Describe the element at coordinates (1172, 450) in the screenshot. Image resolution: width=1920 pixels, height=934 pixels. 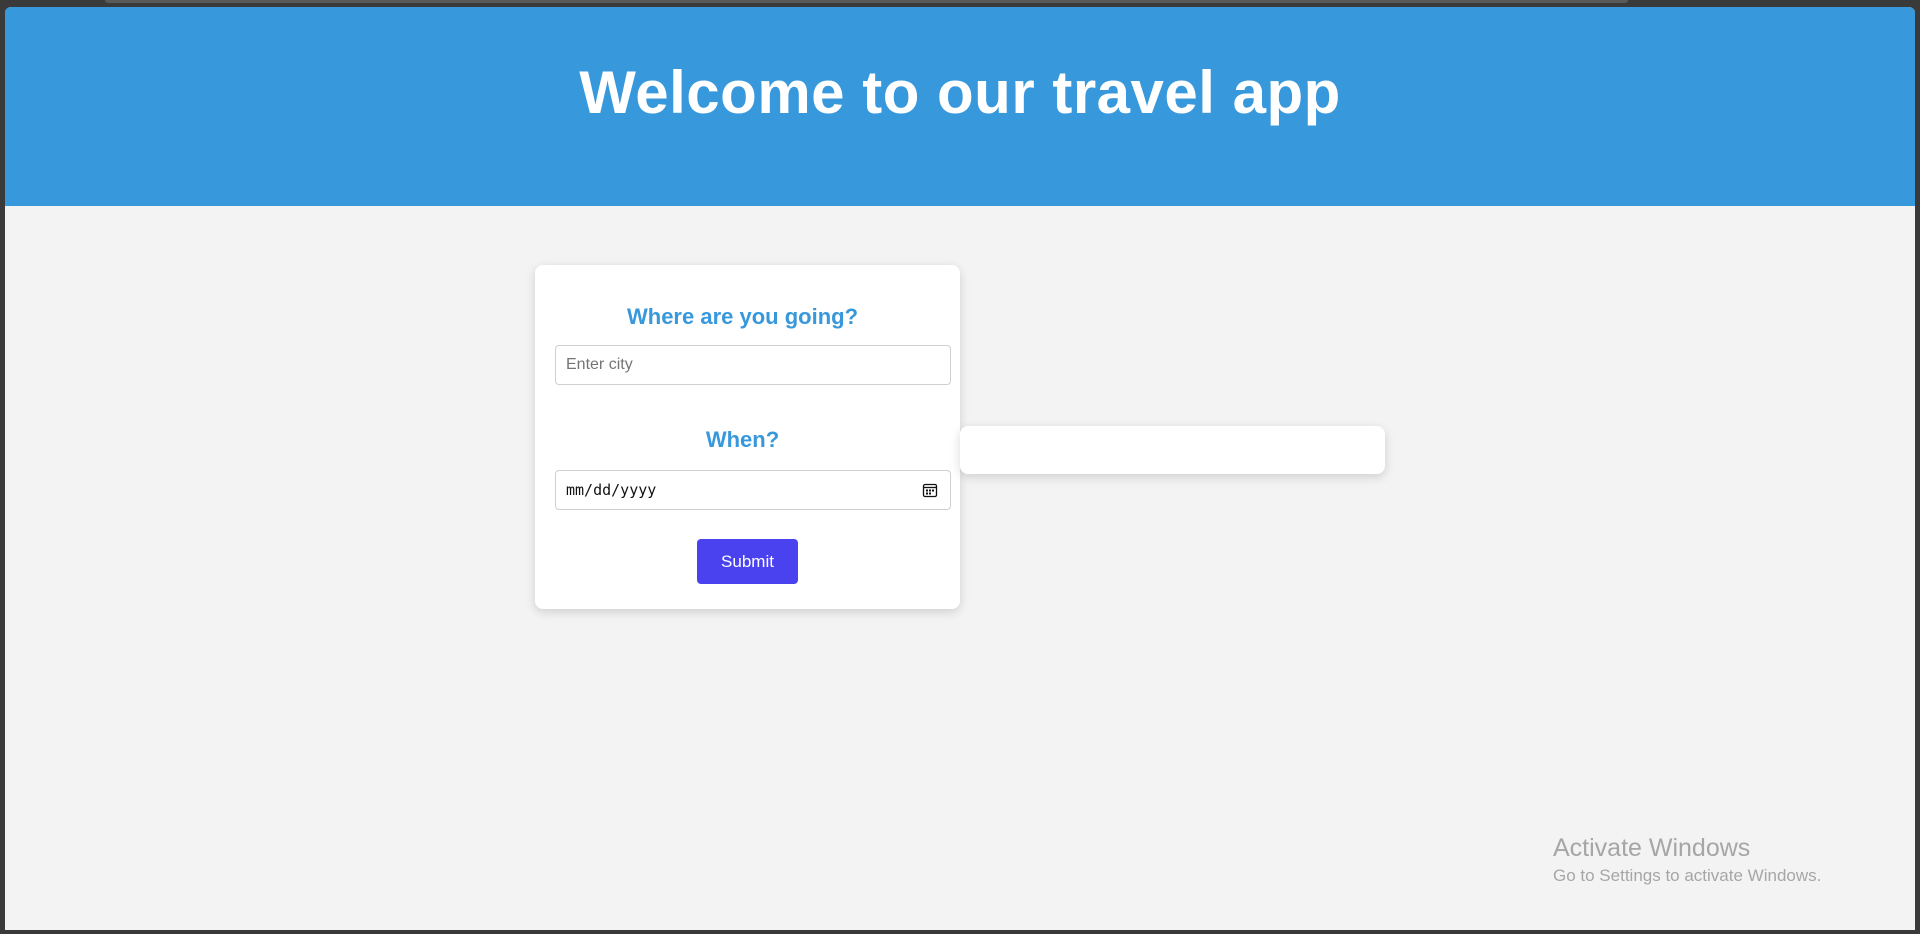
I see `result-card` at that location.